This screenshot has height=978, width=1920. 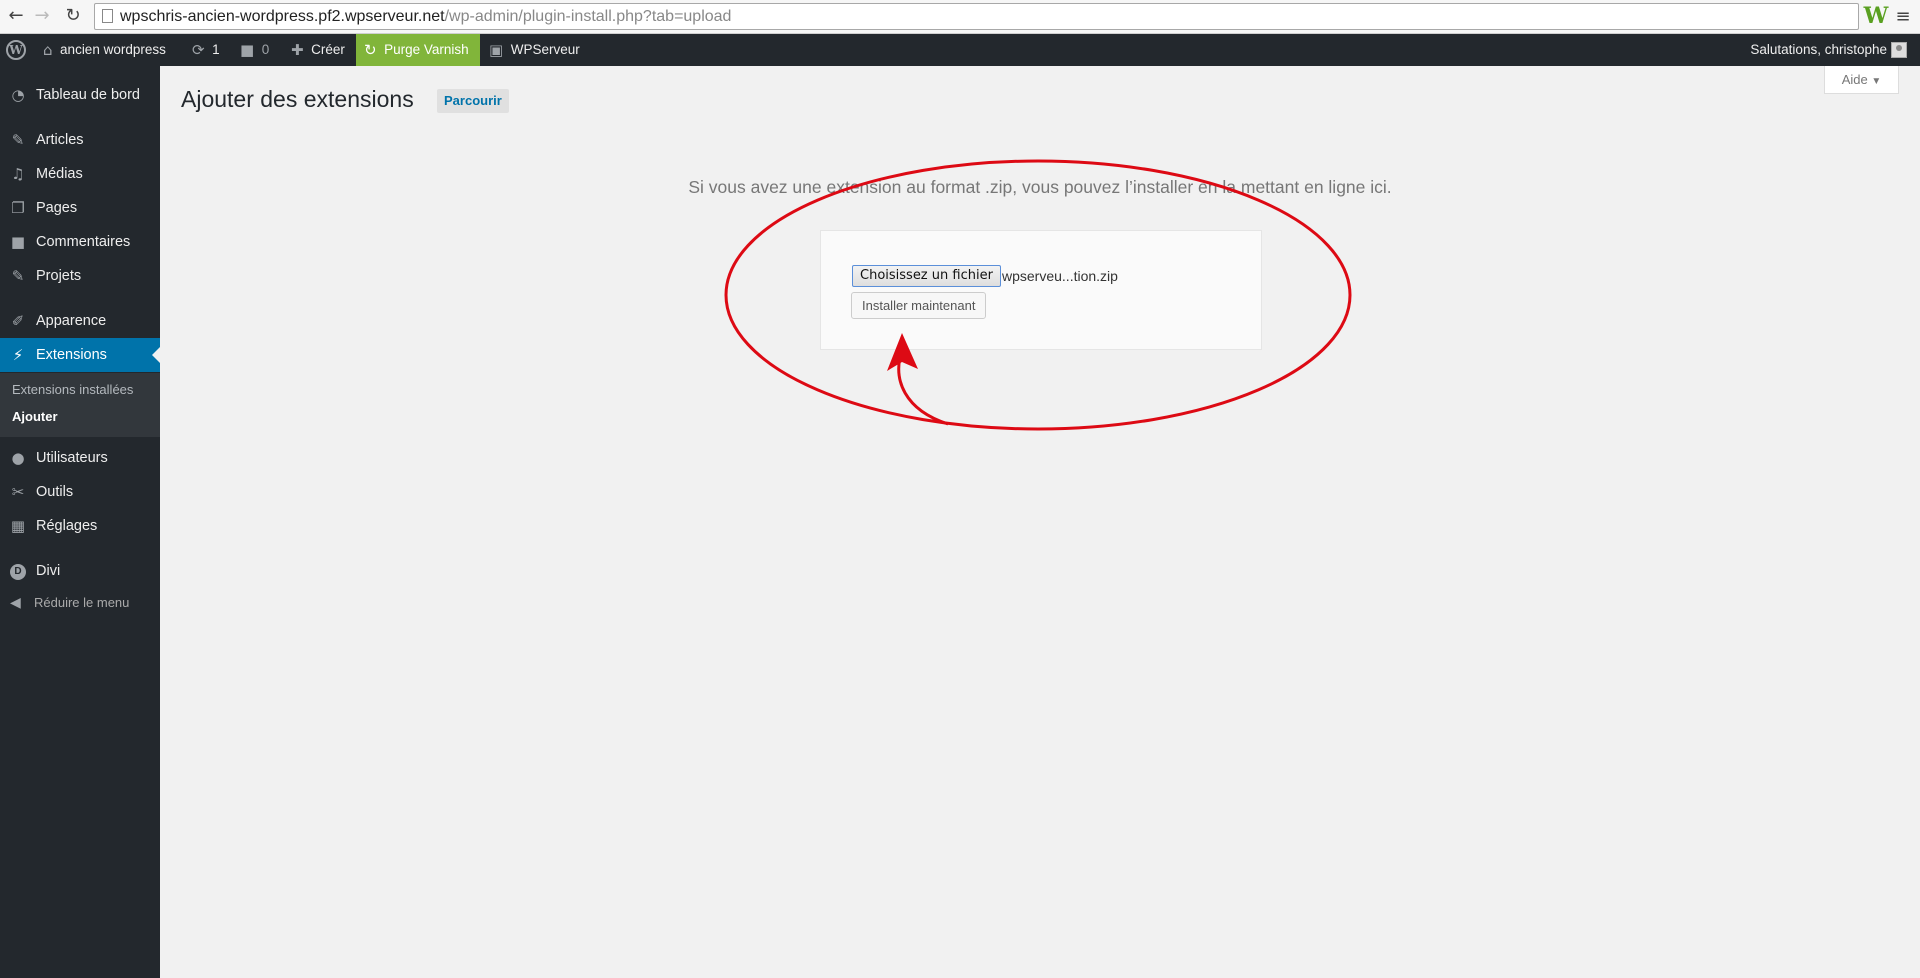 I want to click on sidebar-item-pages: ❐ Pages, so click(x=80, y=208).